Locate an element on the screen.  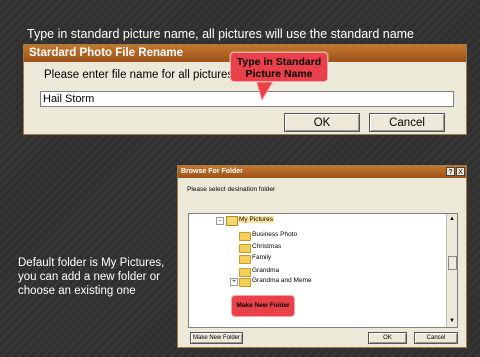
scroll-down-icon: ▼ is located at coordinates (452, 321).